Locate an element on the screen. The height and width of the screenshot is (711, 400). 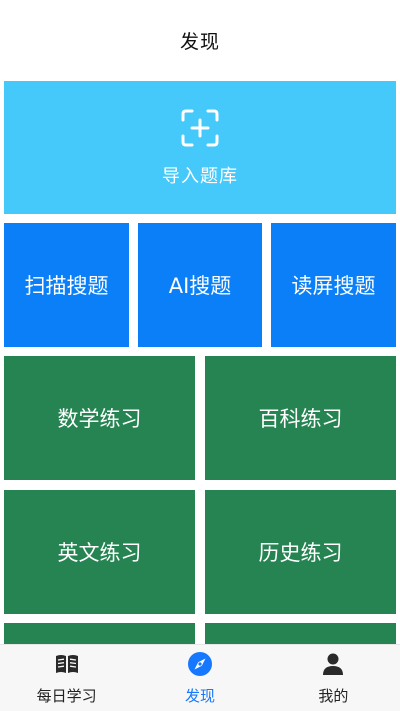
english-practice-button: 英文练习 is located at coordinates (99, 552).